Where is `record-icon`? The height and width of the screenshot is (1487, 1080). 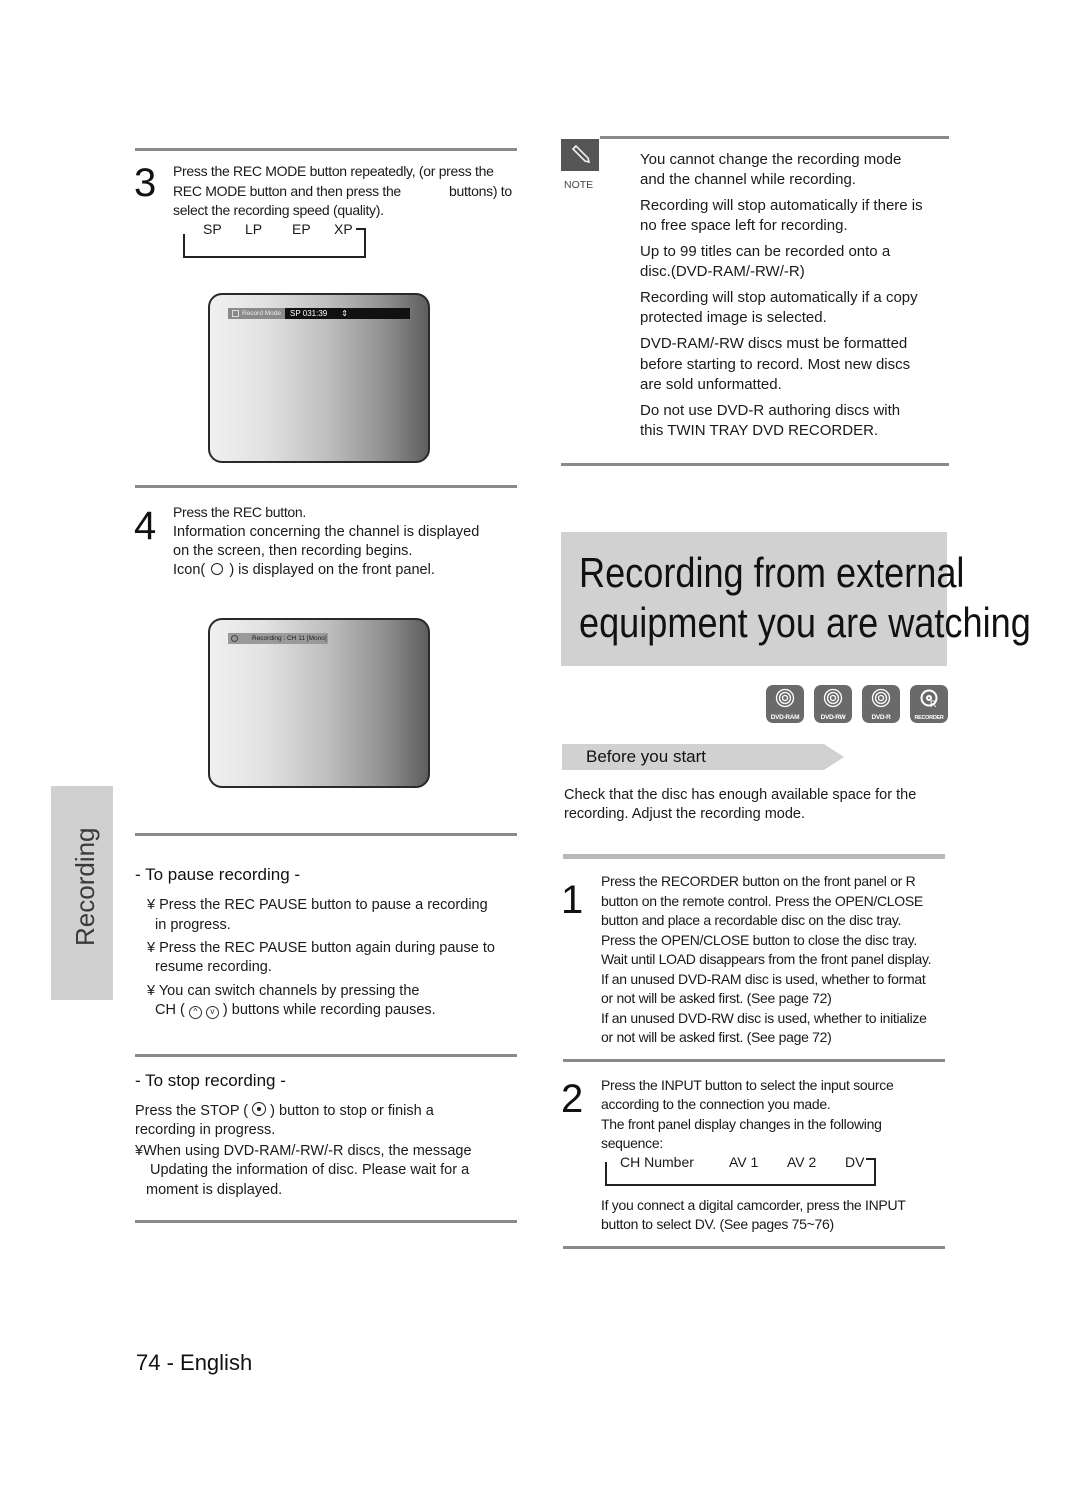 record-icon is located at coordinates (234, 638).